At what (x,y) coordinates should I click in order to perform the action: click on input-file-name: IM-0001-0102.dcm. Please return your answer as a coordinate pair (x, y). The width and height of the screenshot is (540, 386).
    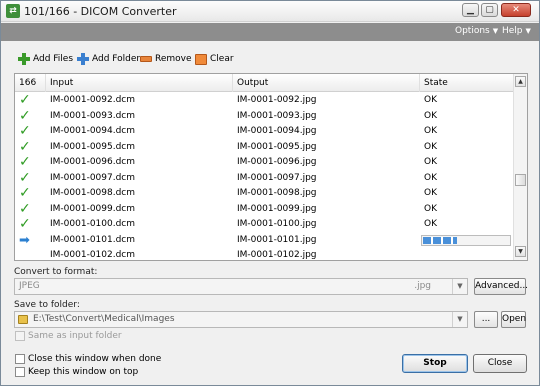
    Looking at the image, I should click on (93, 255).